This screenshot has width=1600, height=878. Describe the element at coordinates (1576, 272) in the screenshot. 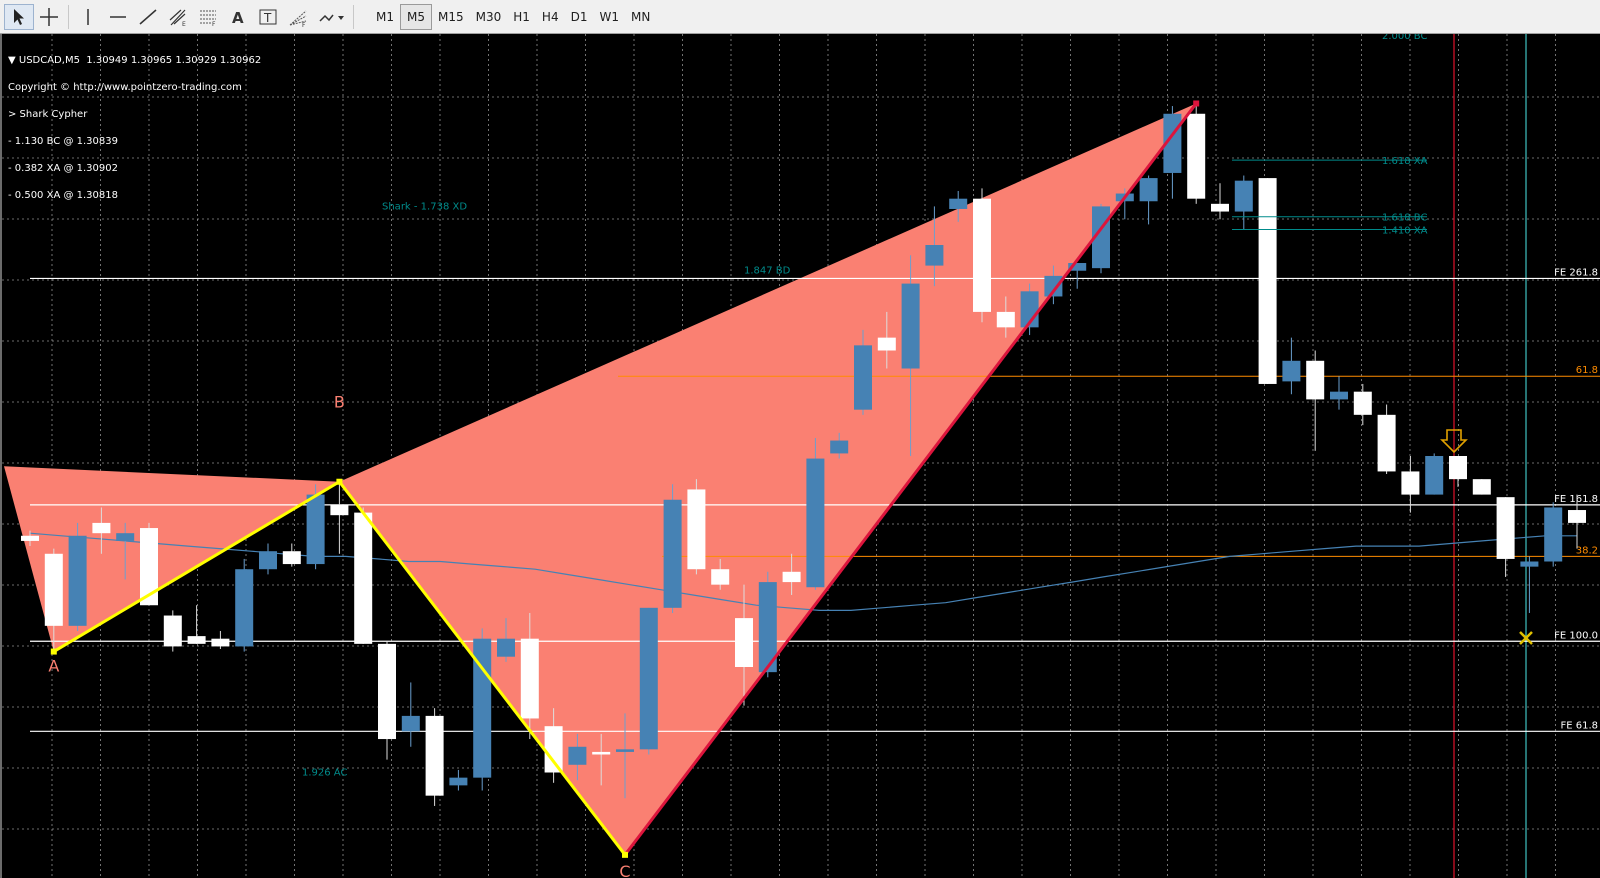

I see `fe-2618-level-label: FE 261.8` at that location.